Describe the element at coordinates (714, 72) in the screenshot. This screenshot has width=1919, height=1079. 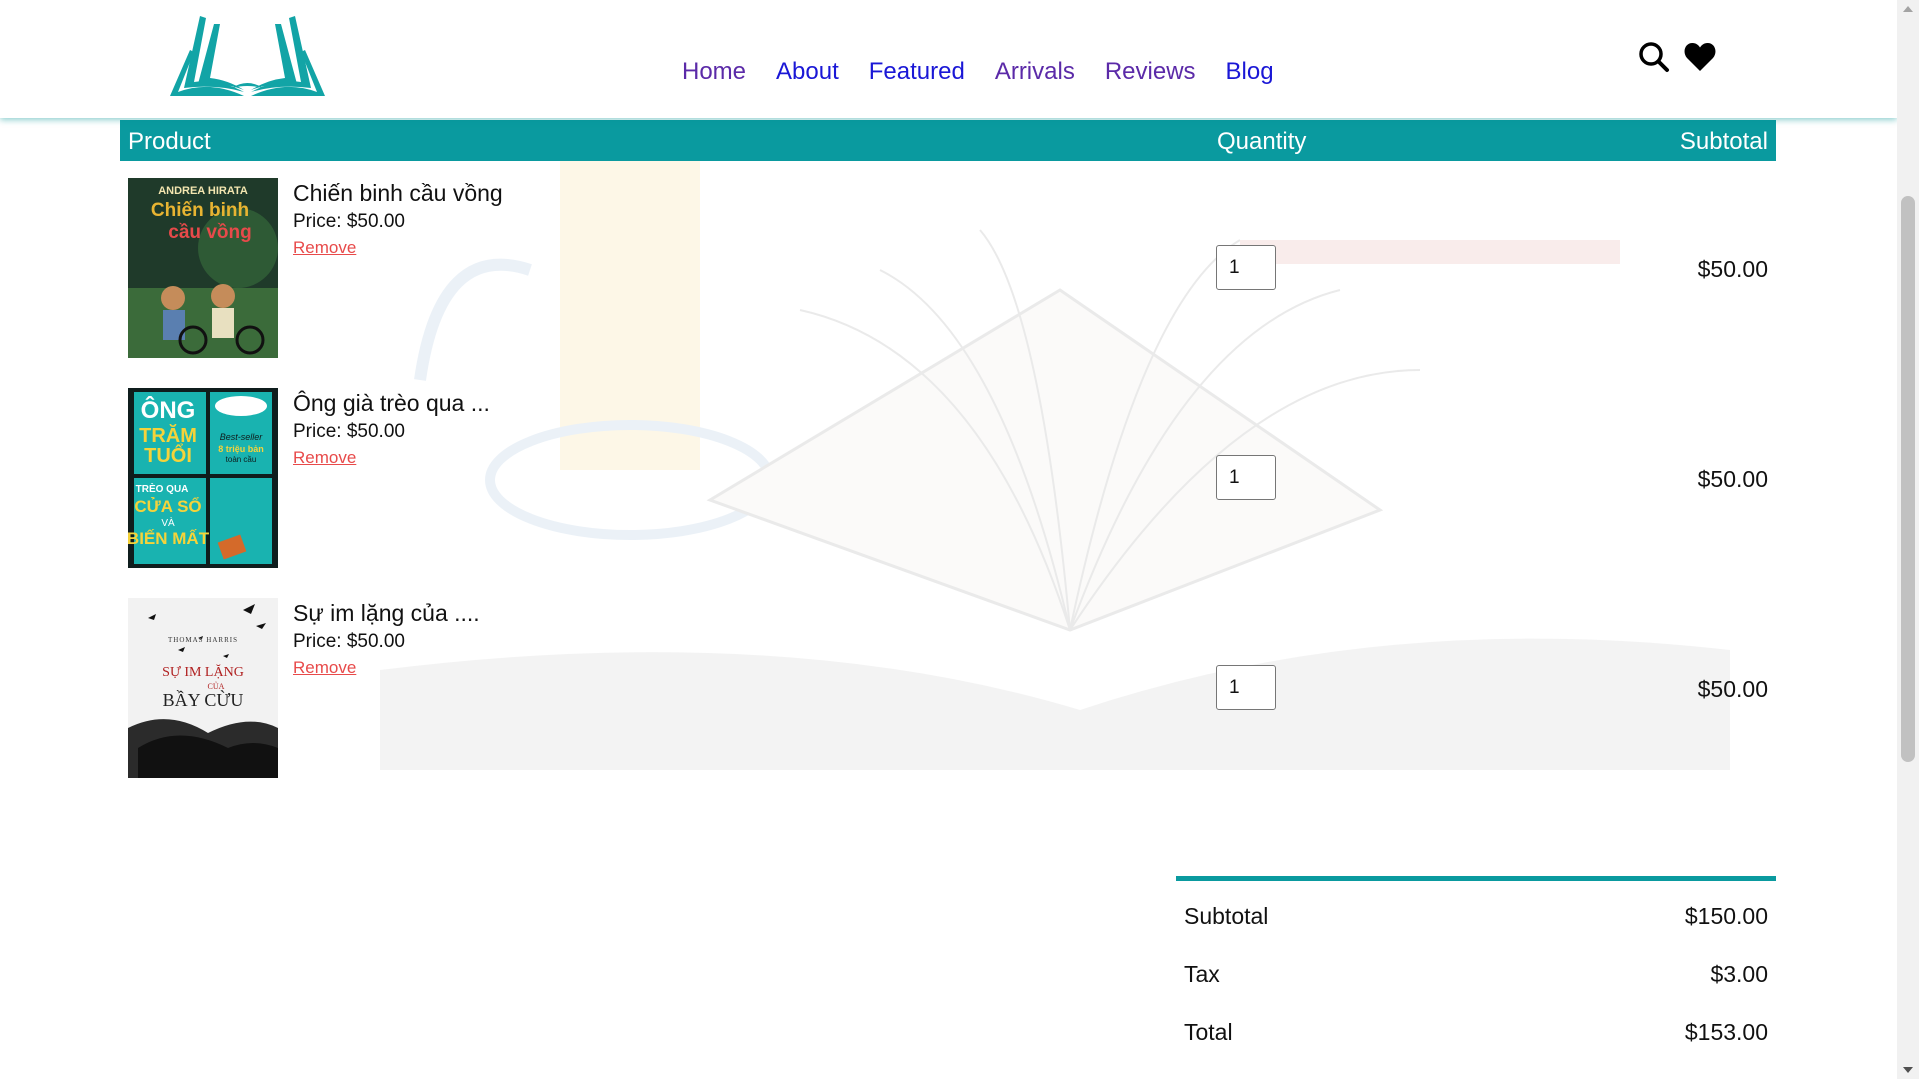
I see `nav-home: Home` at that location.